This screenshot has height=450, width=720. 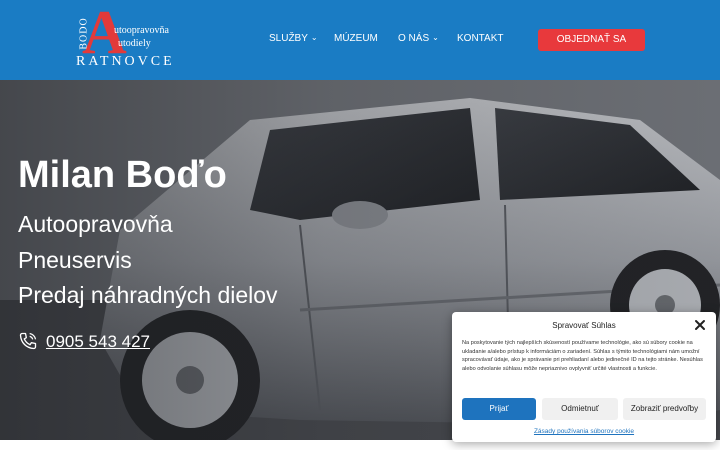 What do you see at coordinates (700, 325) in the screenshot?
I see `close-icon` at bounding box center [700, 325].